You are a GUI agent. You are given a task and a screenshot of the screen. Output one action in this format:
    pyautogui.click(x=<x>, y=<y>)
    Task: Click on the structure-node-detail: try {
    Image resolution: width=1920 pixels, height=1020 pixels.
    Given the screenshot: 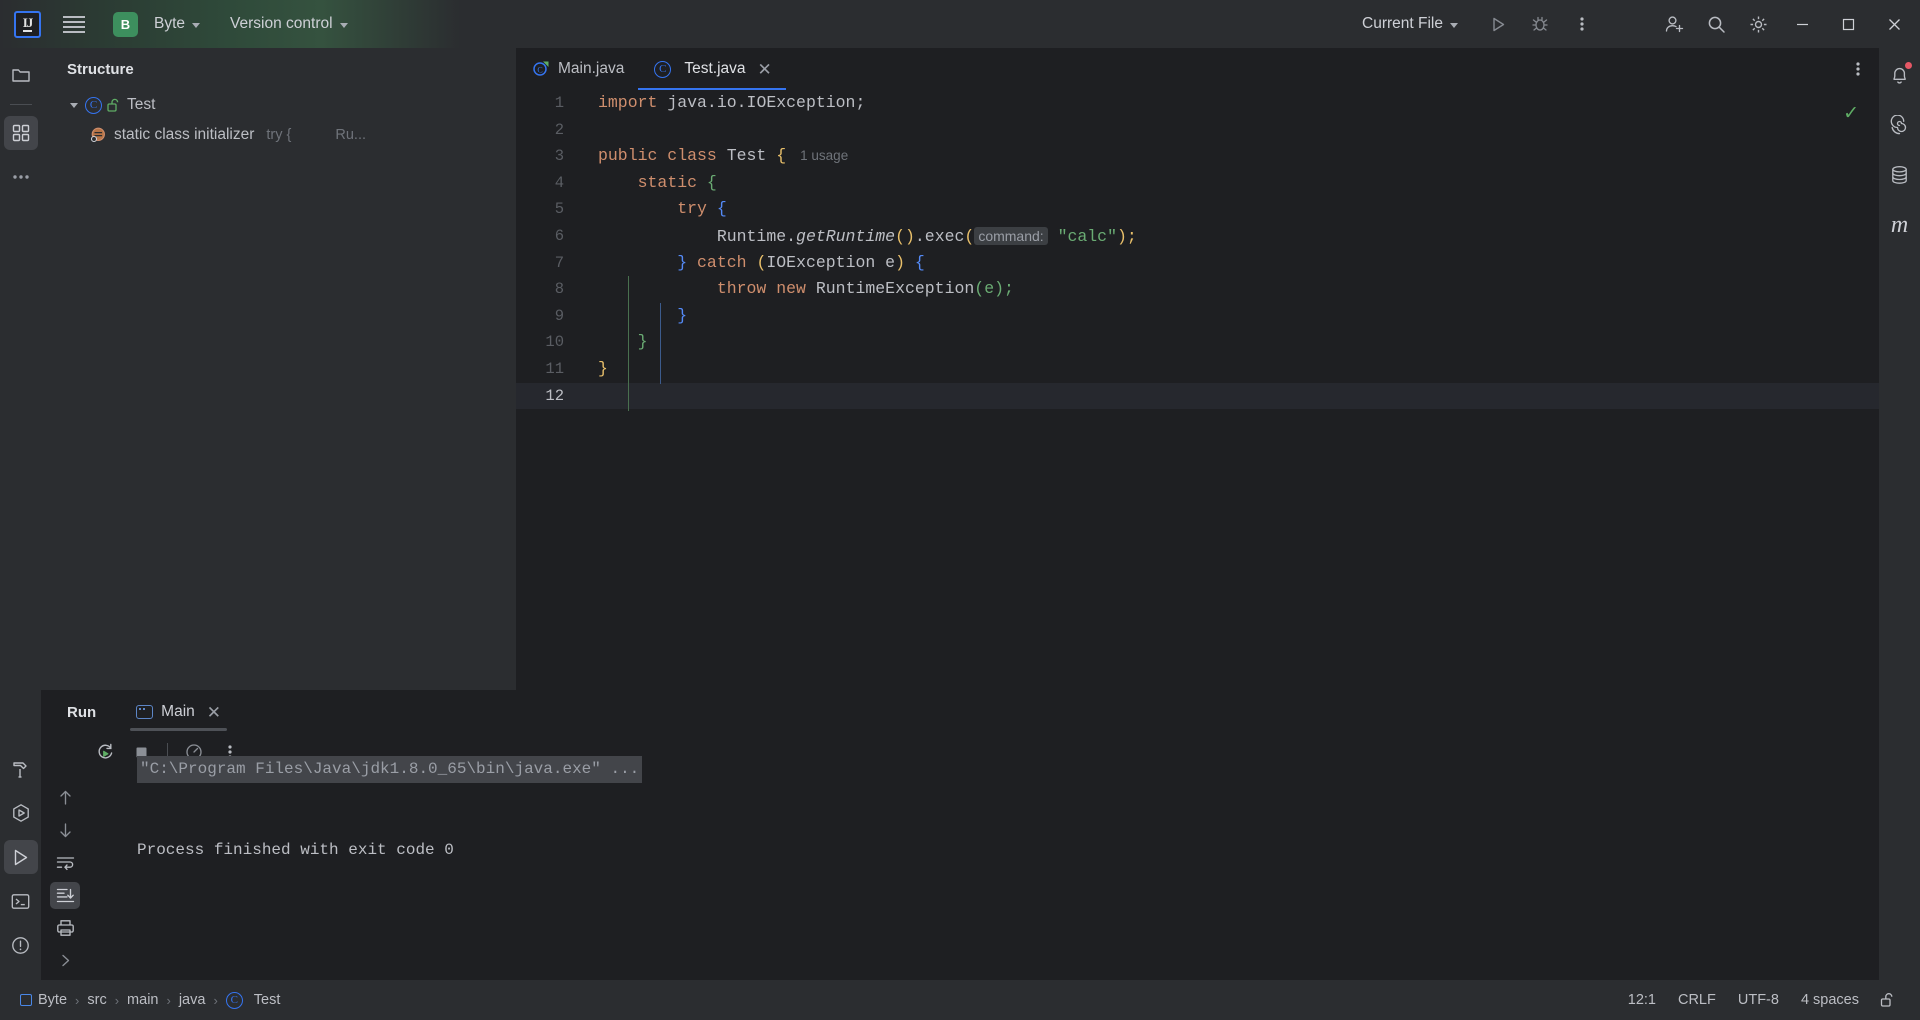 What is the action you would take?
    pyautogui.click(x=279, y=135)
    